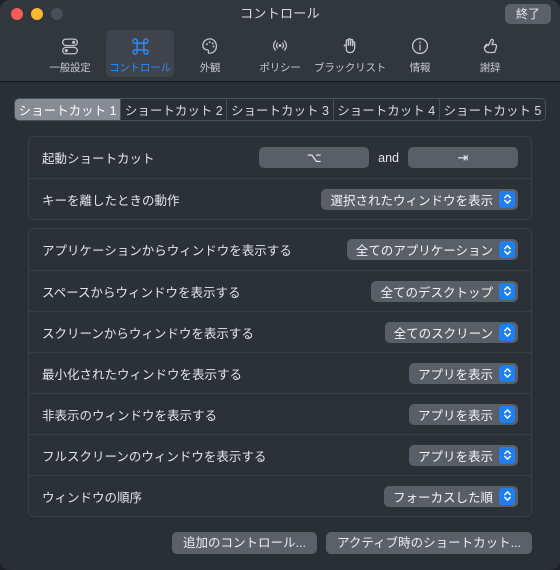 This screenshot has width=560, height=570. I want to click on show-minimized-windows-popup: アプリを表示, so click(463, 373).